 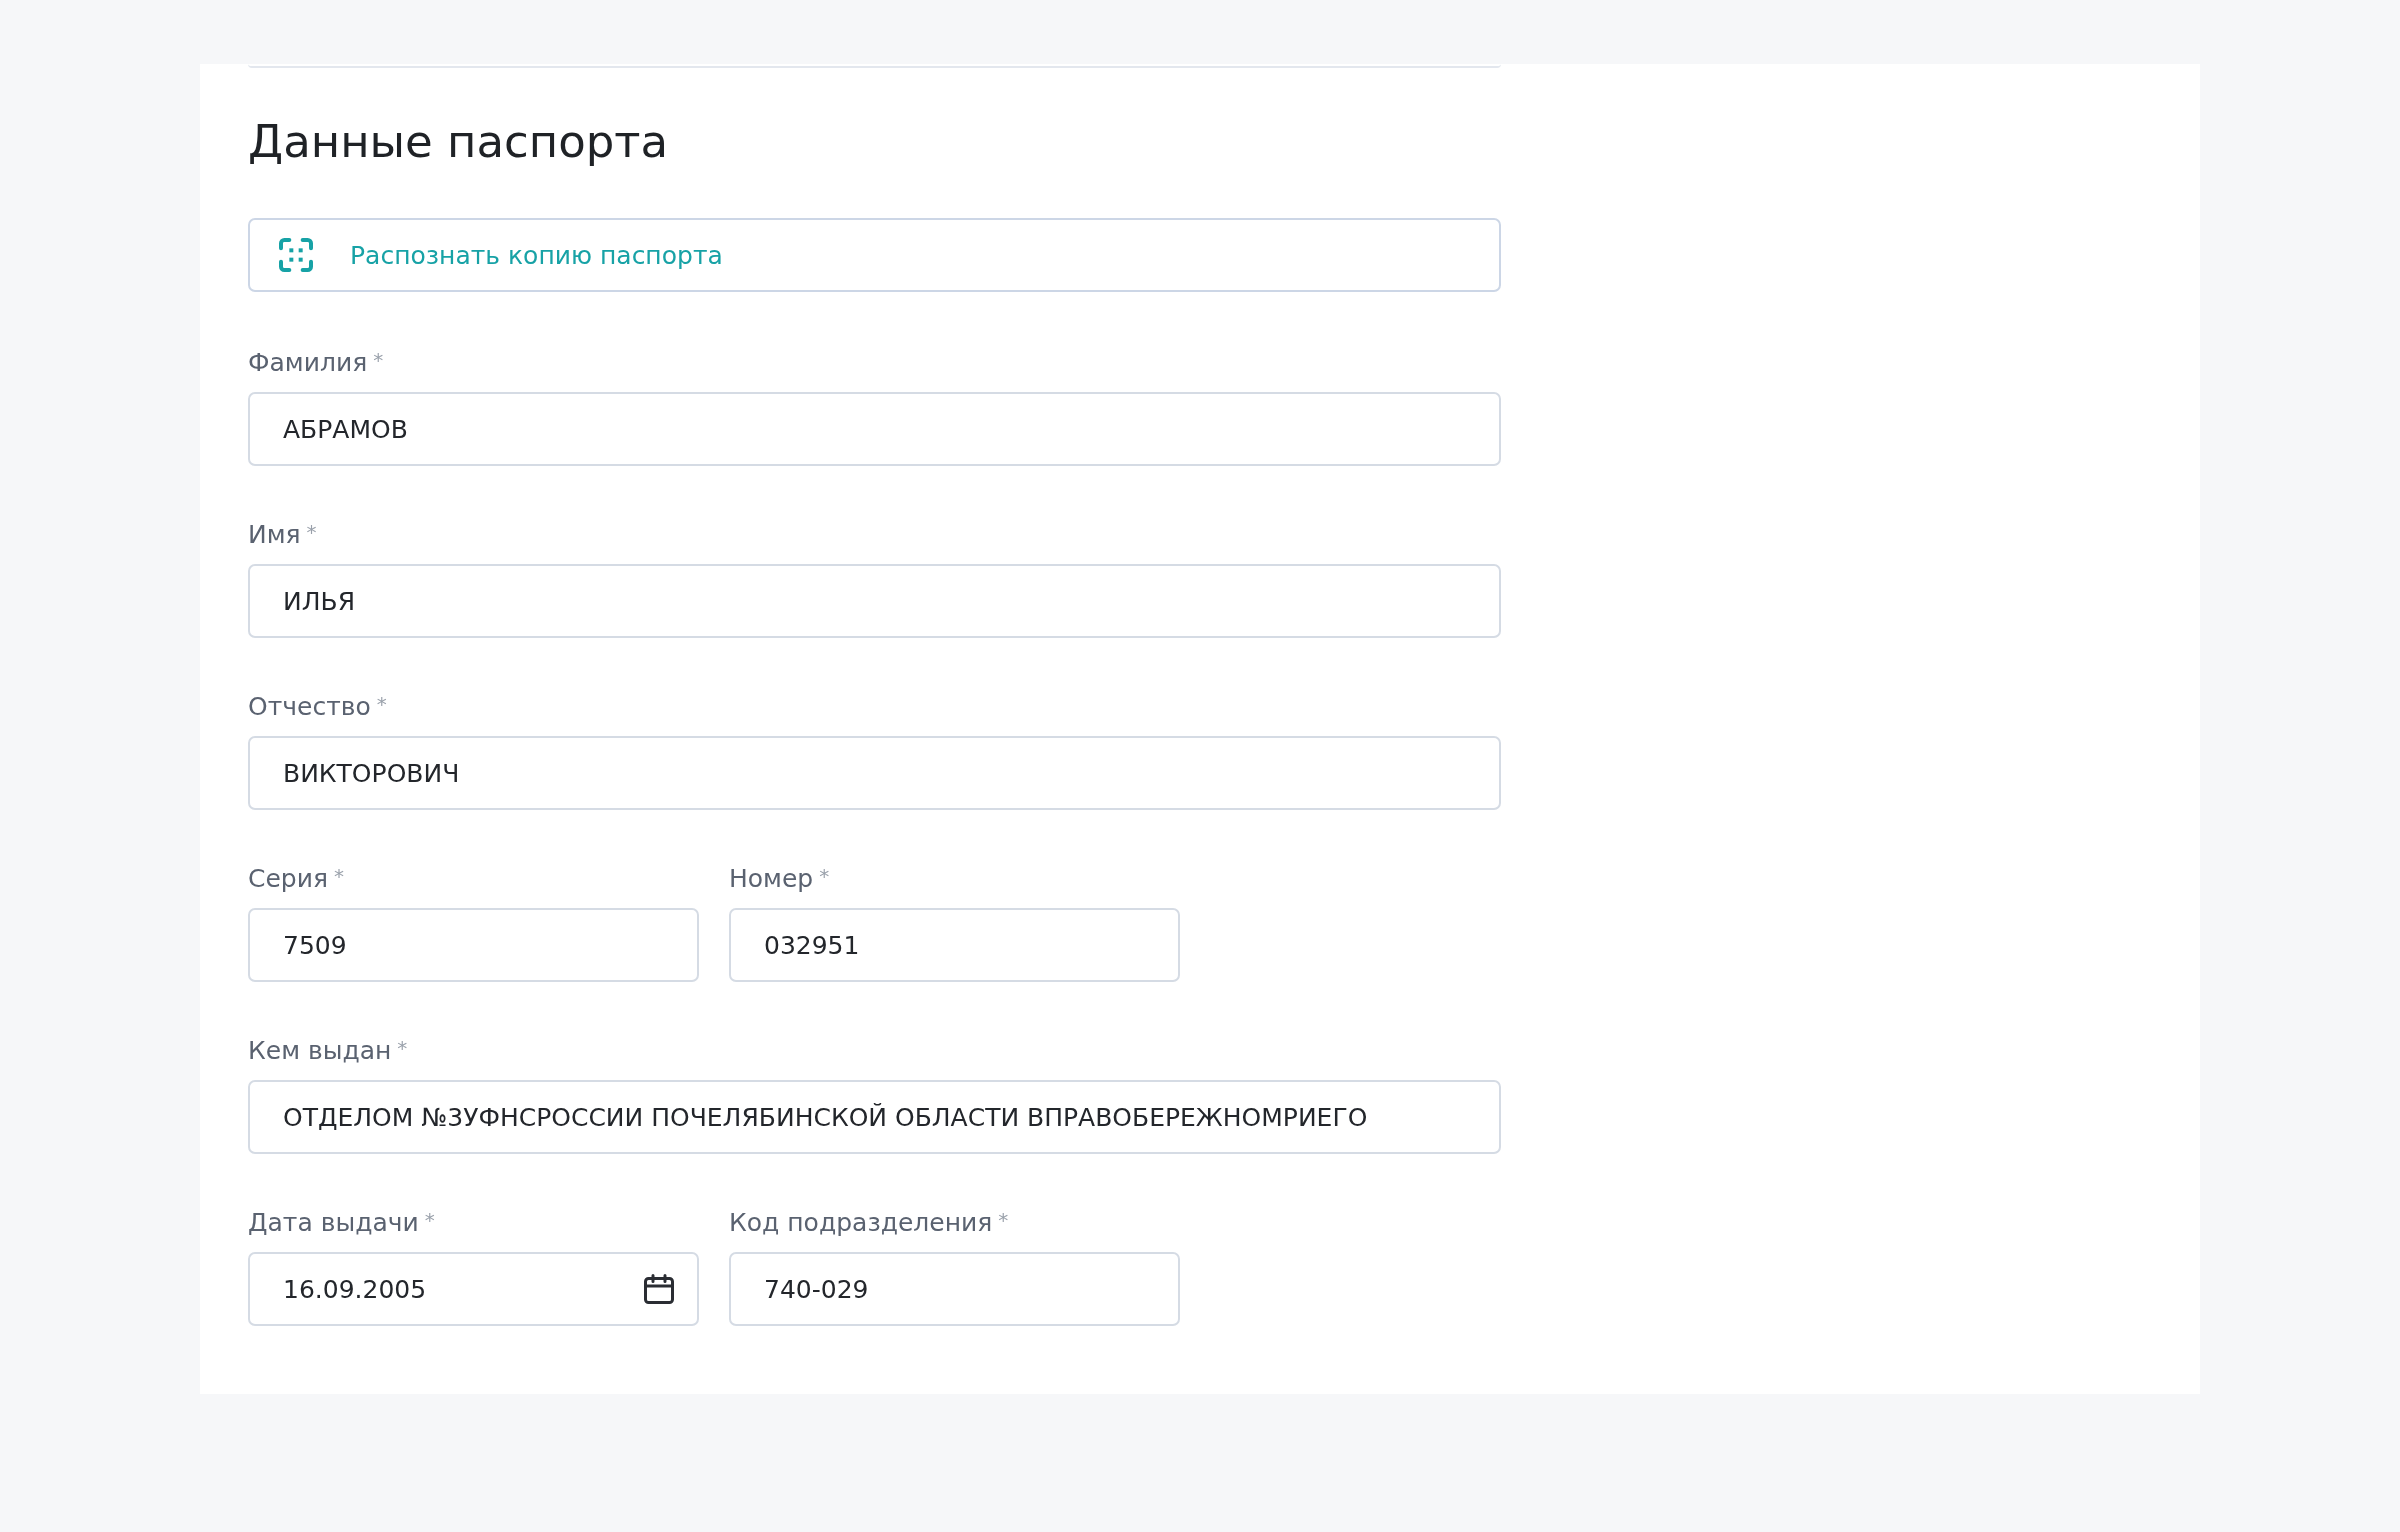 What do you see at coordinates (308, 362) in the screenshot?
I see `field-label: Фамилия` at bounding box center [308, 362].